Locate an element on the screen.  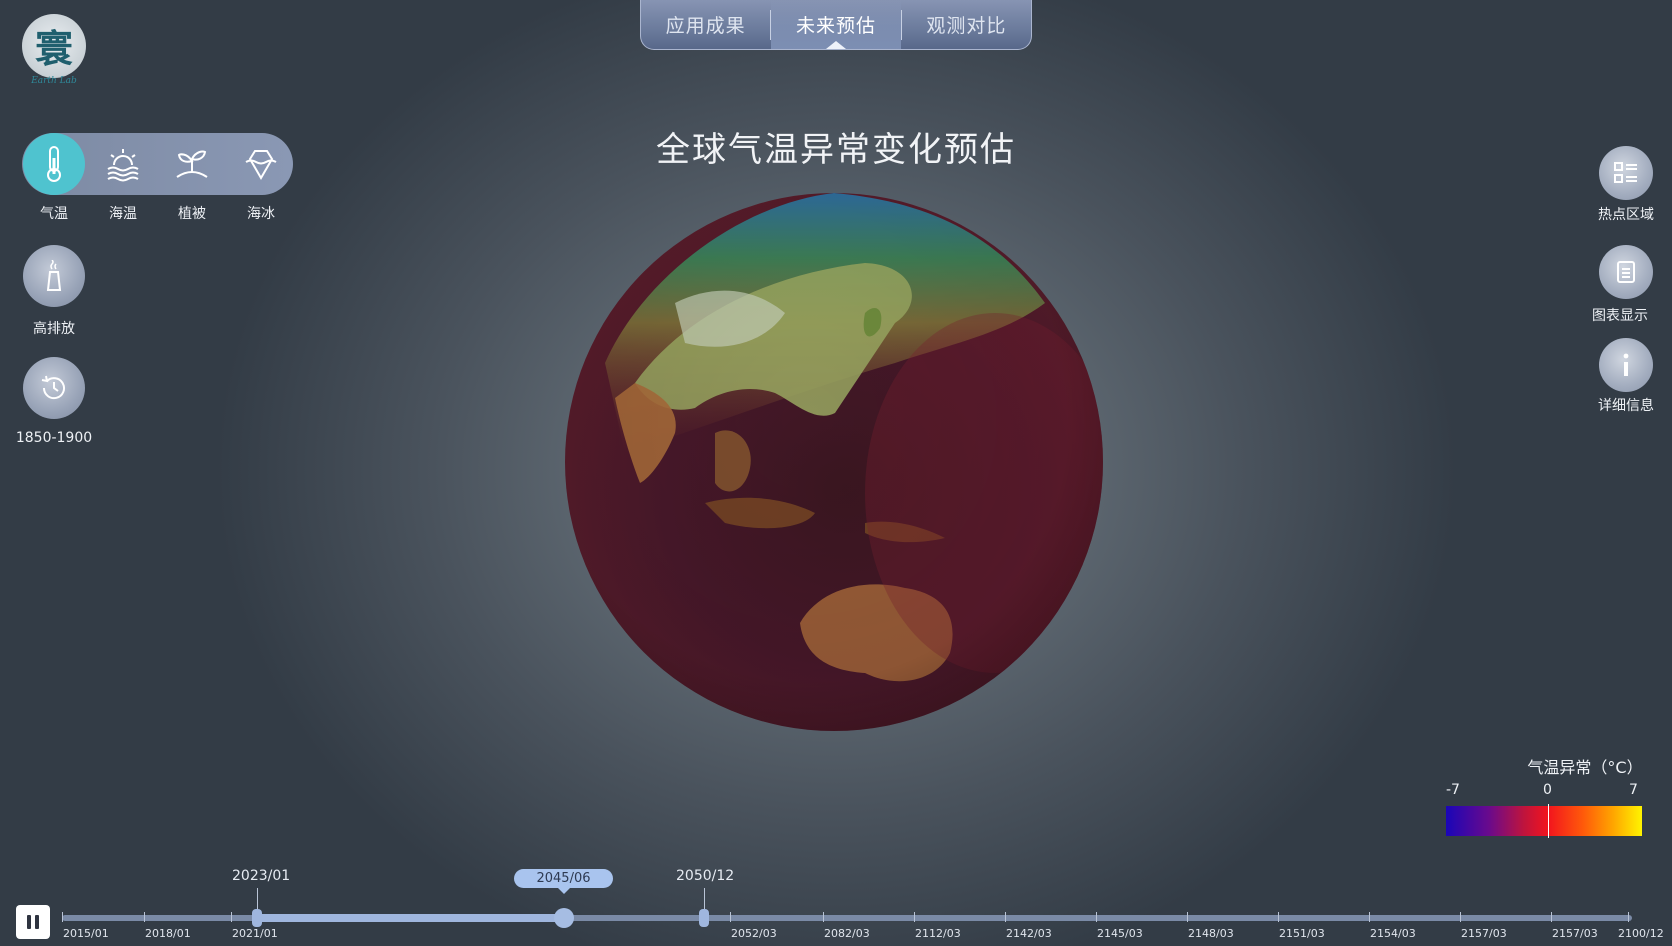
variable-active-circle is located at coordinates (54, 164).